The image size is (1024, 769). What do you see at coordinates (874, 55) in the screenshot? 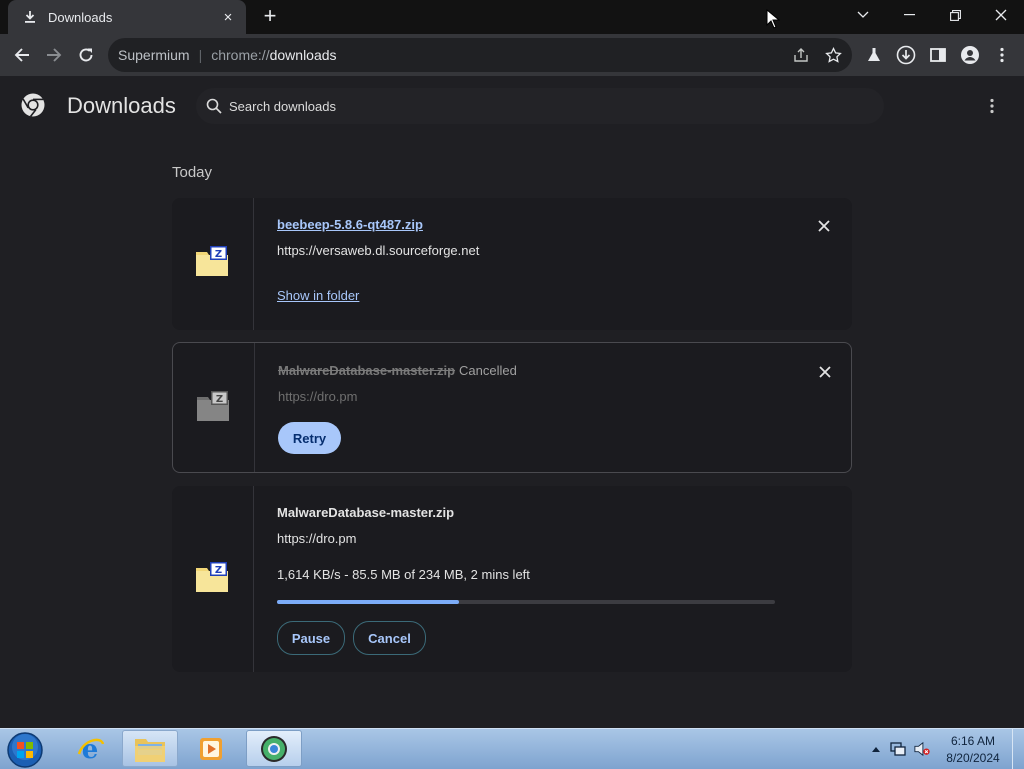
I see `labs-flask-icon` at bounding box center [874, 55].